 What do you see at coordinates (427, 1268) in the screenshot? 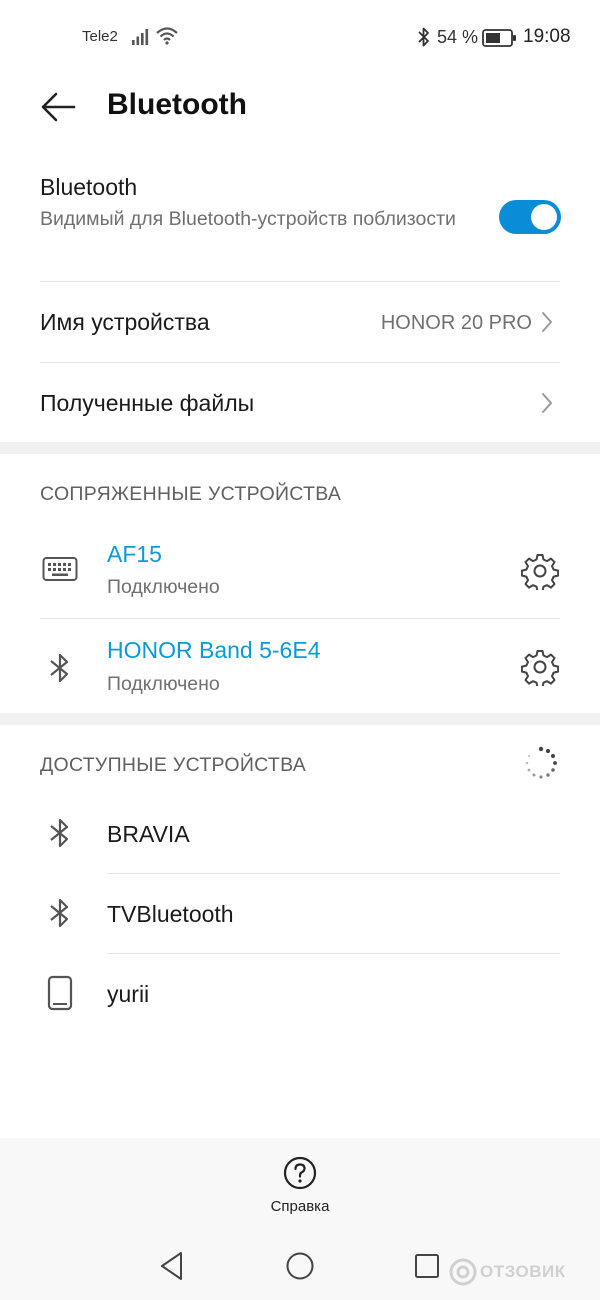
I see `nav-recents-icon` at bounding box center [427, 1268].